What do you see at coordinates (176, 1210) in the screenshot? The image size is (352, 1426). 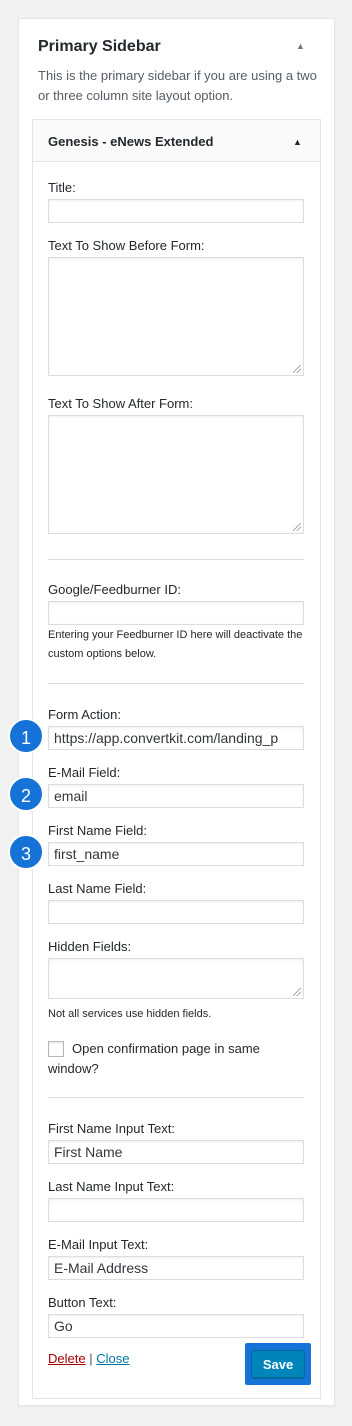 I see `last-name-input-text-input` at bounding box center [176, 1210].